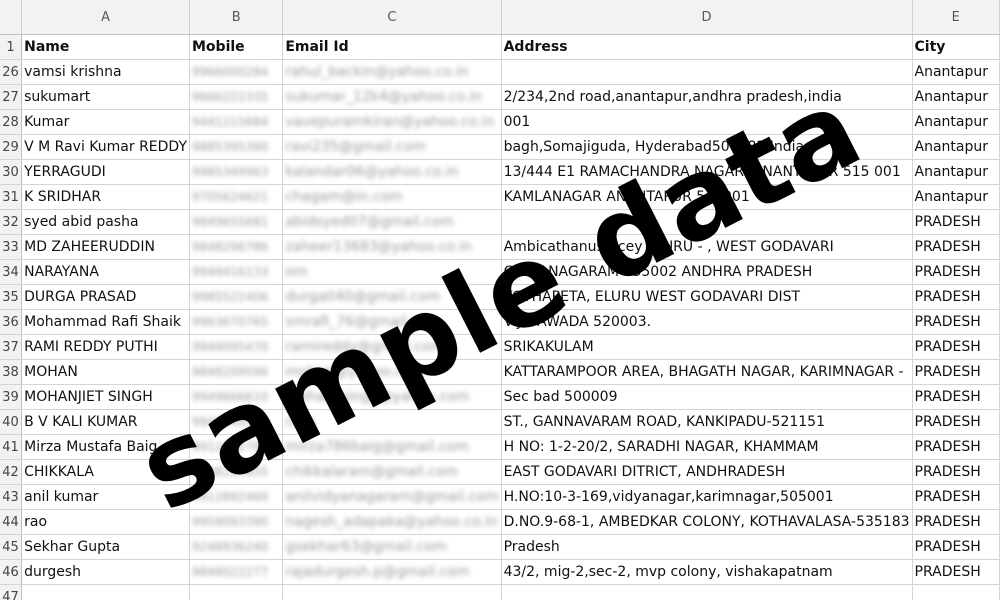 The height and width of the screenshot is (600, 1000). What do you see at coordinates (236, 47) in the screenshot?
I see `header-cell-mobile: Mobile` at bounding box center [236, 47].